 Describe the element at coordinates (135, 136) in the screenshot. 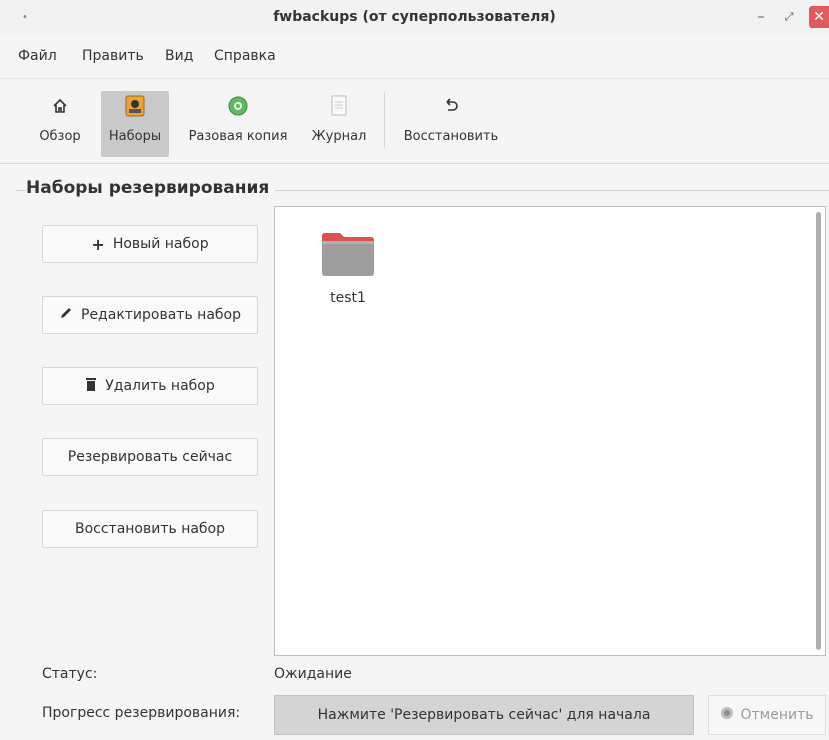

I see `tool-sets-label: Наборы` at that location.